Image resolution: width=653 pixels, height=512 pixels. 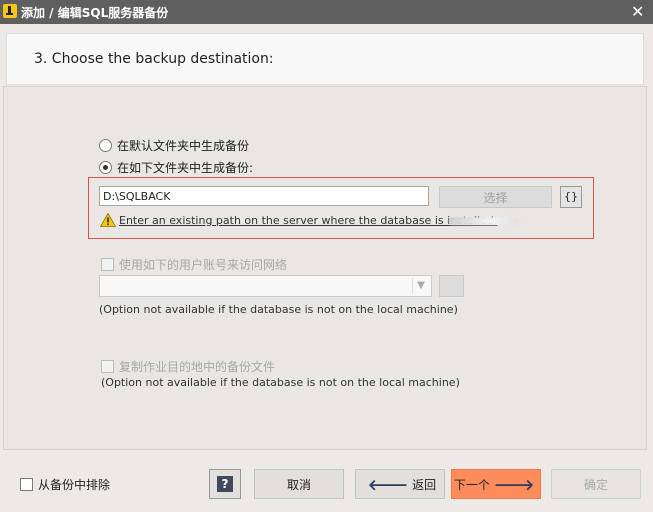 What do you see at coordinates (571, 197) in the screenshot?
I see `variables-button: {}` at bounding box center [571, 197].